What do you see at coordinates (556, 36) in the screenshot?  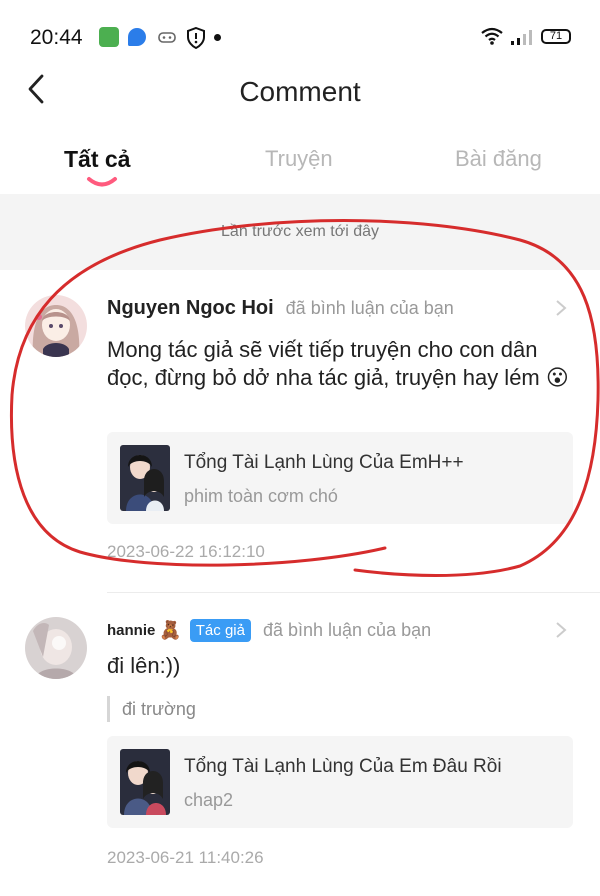 I see `battery-icon: 71` at bounding box center [556, 36].